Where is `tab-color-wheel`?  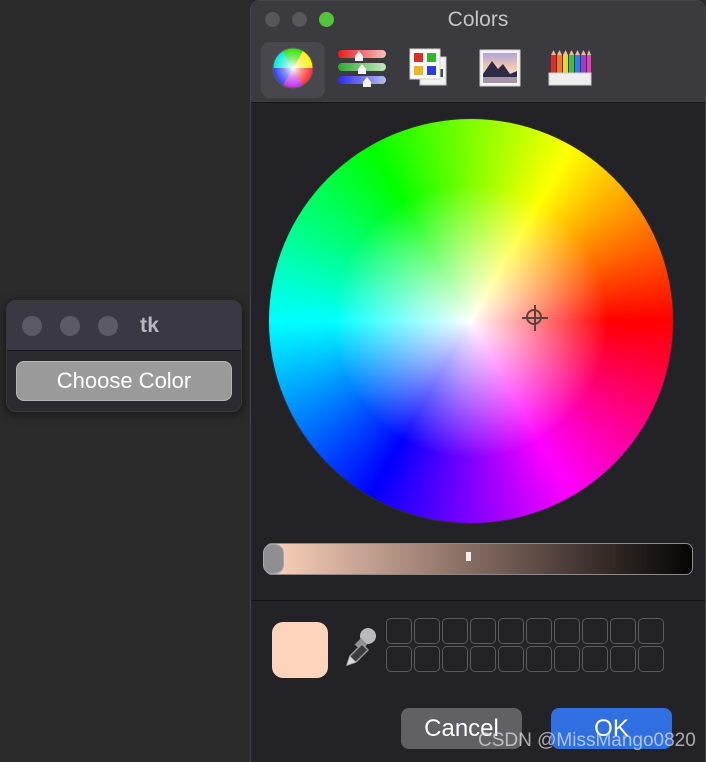
tab-color-wheel is located at coordinates (293, 70).